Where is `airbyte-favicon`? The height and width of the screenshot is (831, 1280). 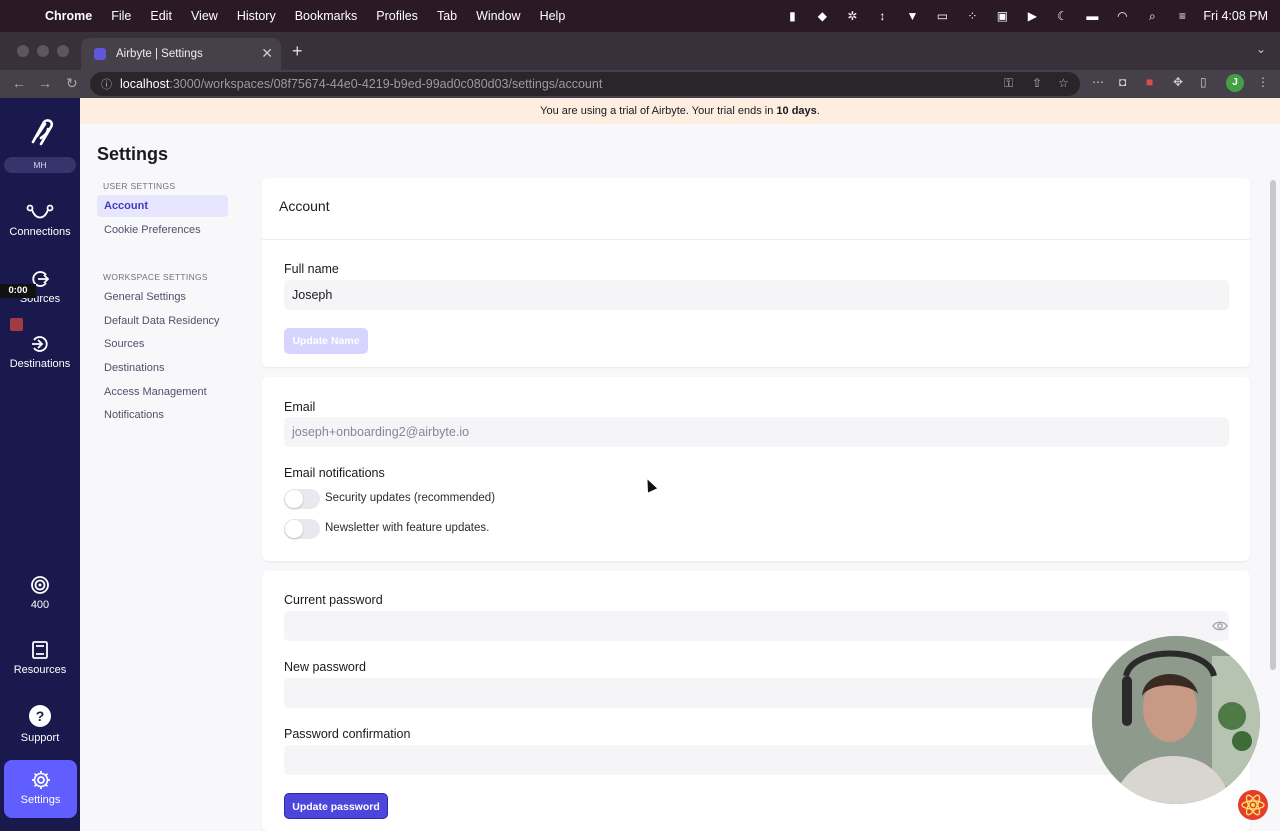
airbyte-favicon is located at coordinates (100, 54).